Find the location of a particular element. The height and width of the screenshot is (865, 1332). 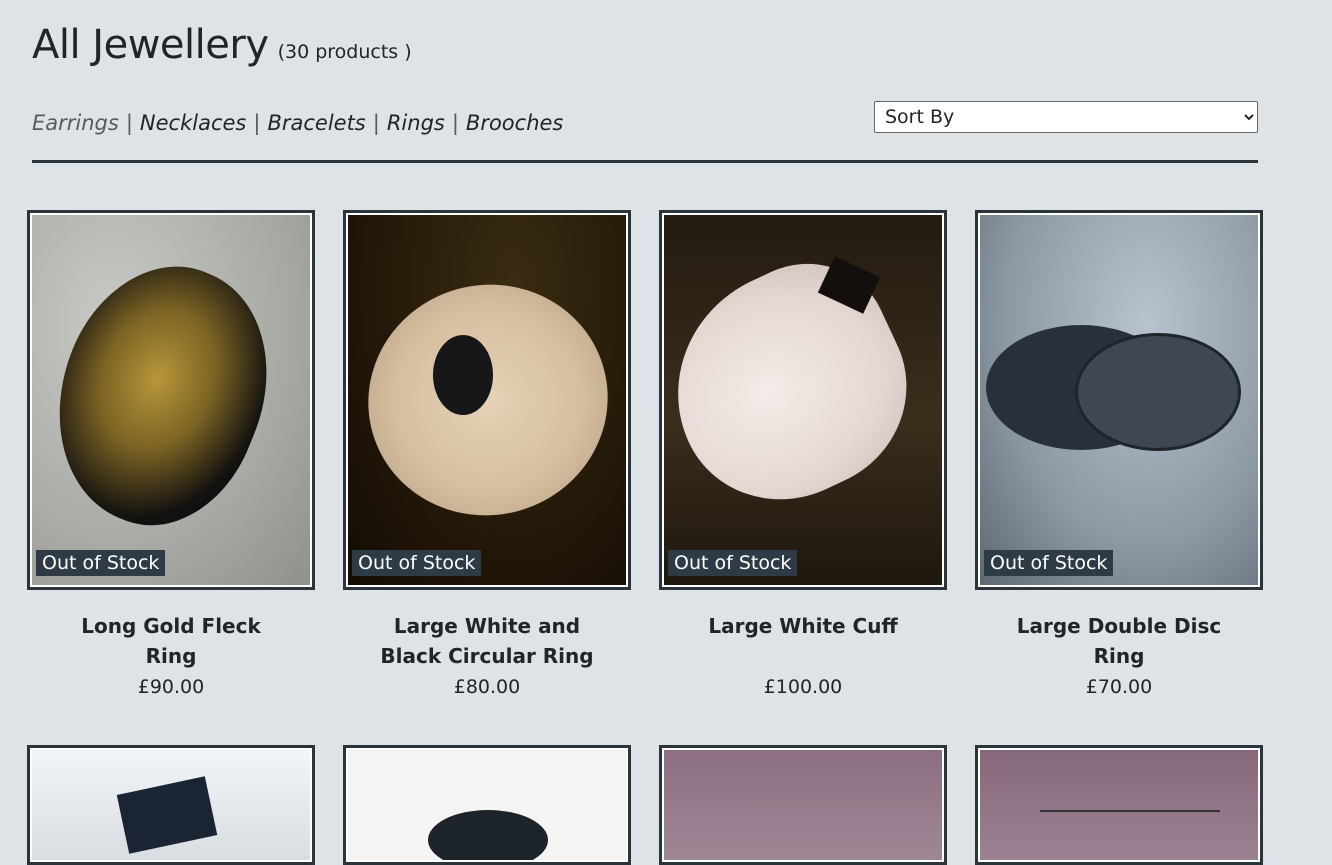

page-header: All Jewellery (30 products ) is located at coordinates (222, 45).